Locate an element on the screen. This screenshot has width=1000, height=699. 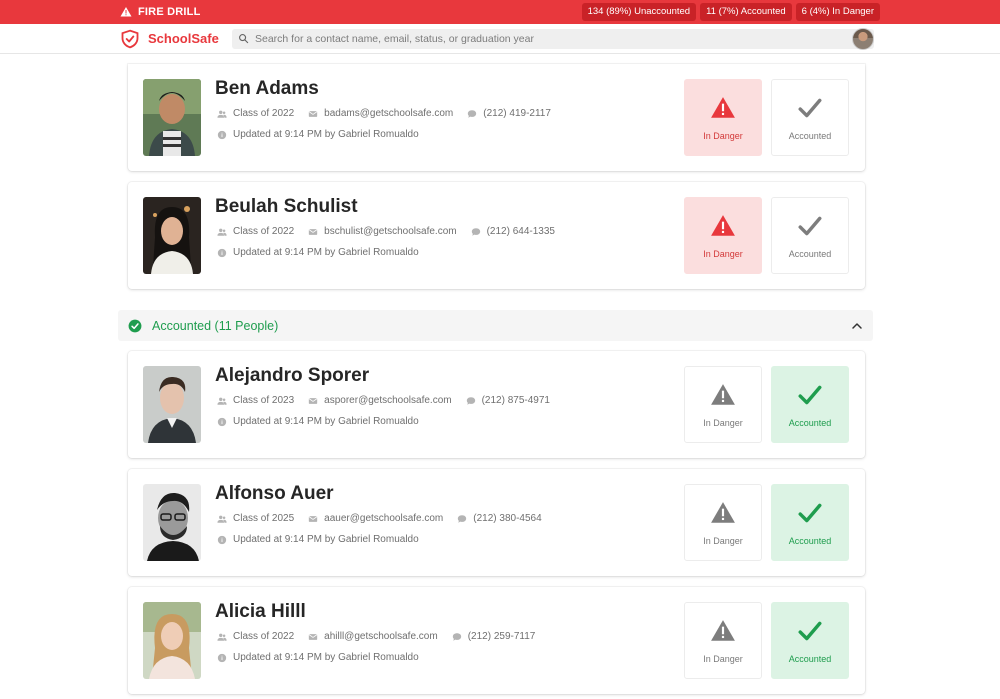
contact-name: Beulah Schulist is located at coordinates (286, 206).